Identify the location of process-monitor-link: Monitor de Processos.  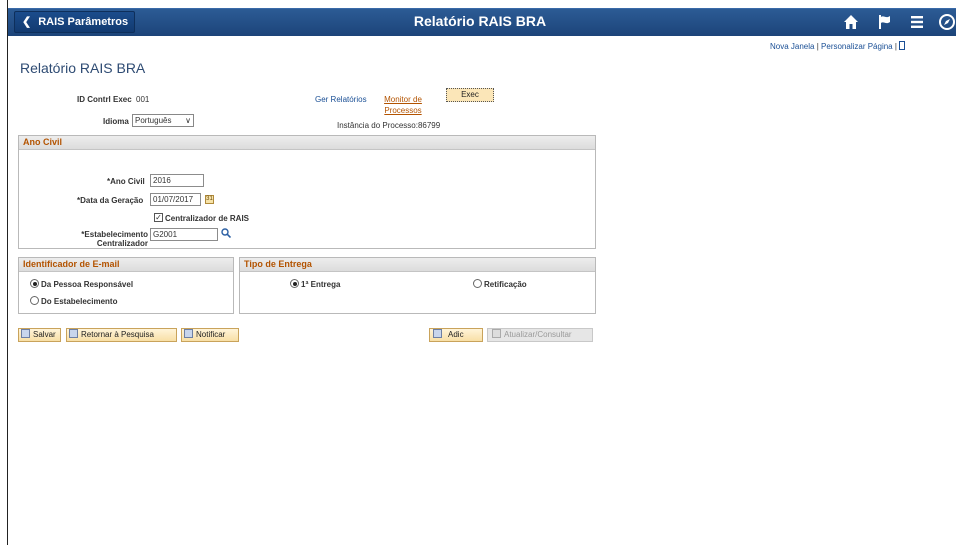
(403, 105).